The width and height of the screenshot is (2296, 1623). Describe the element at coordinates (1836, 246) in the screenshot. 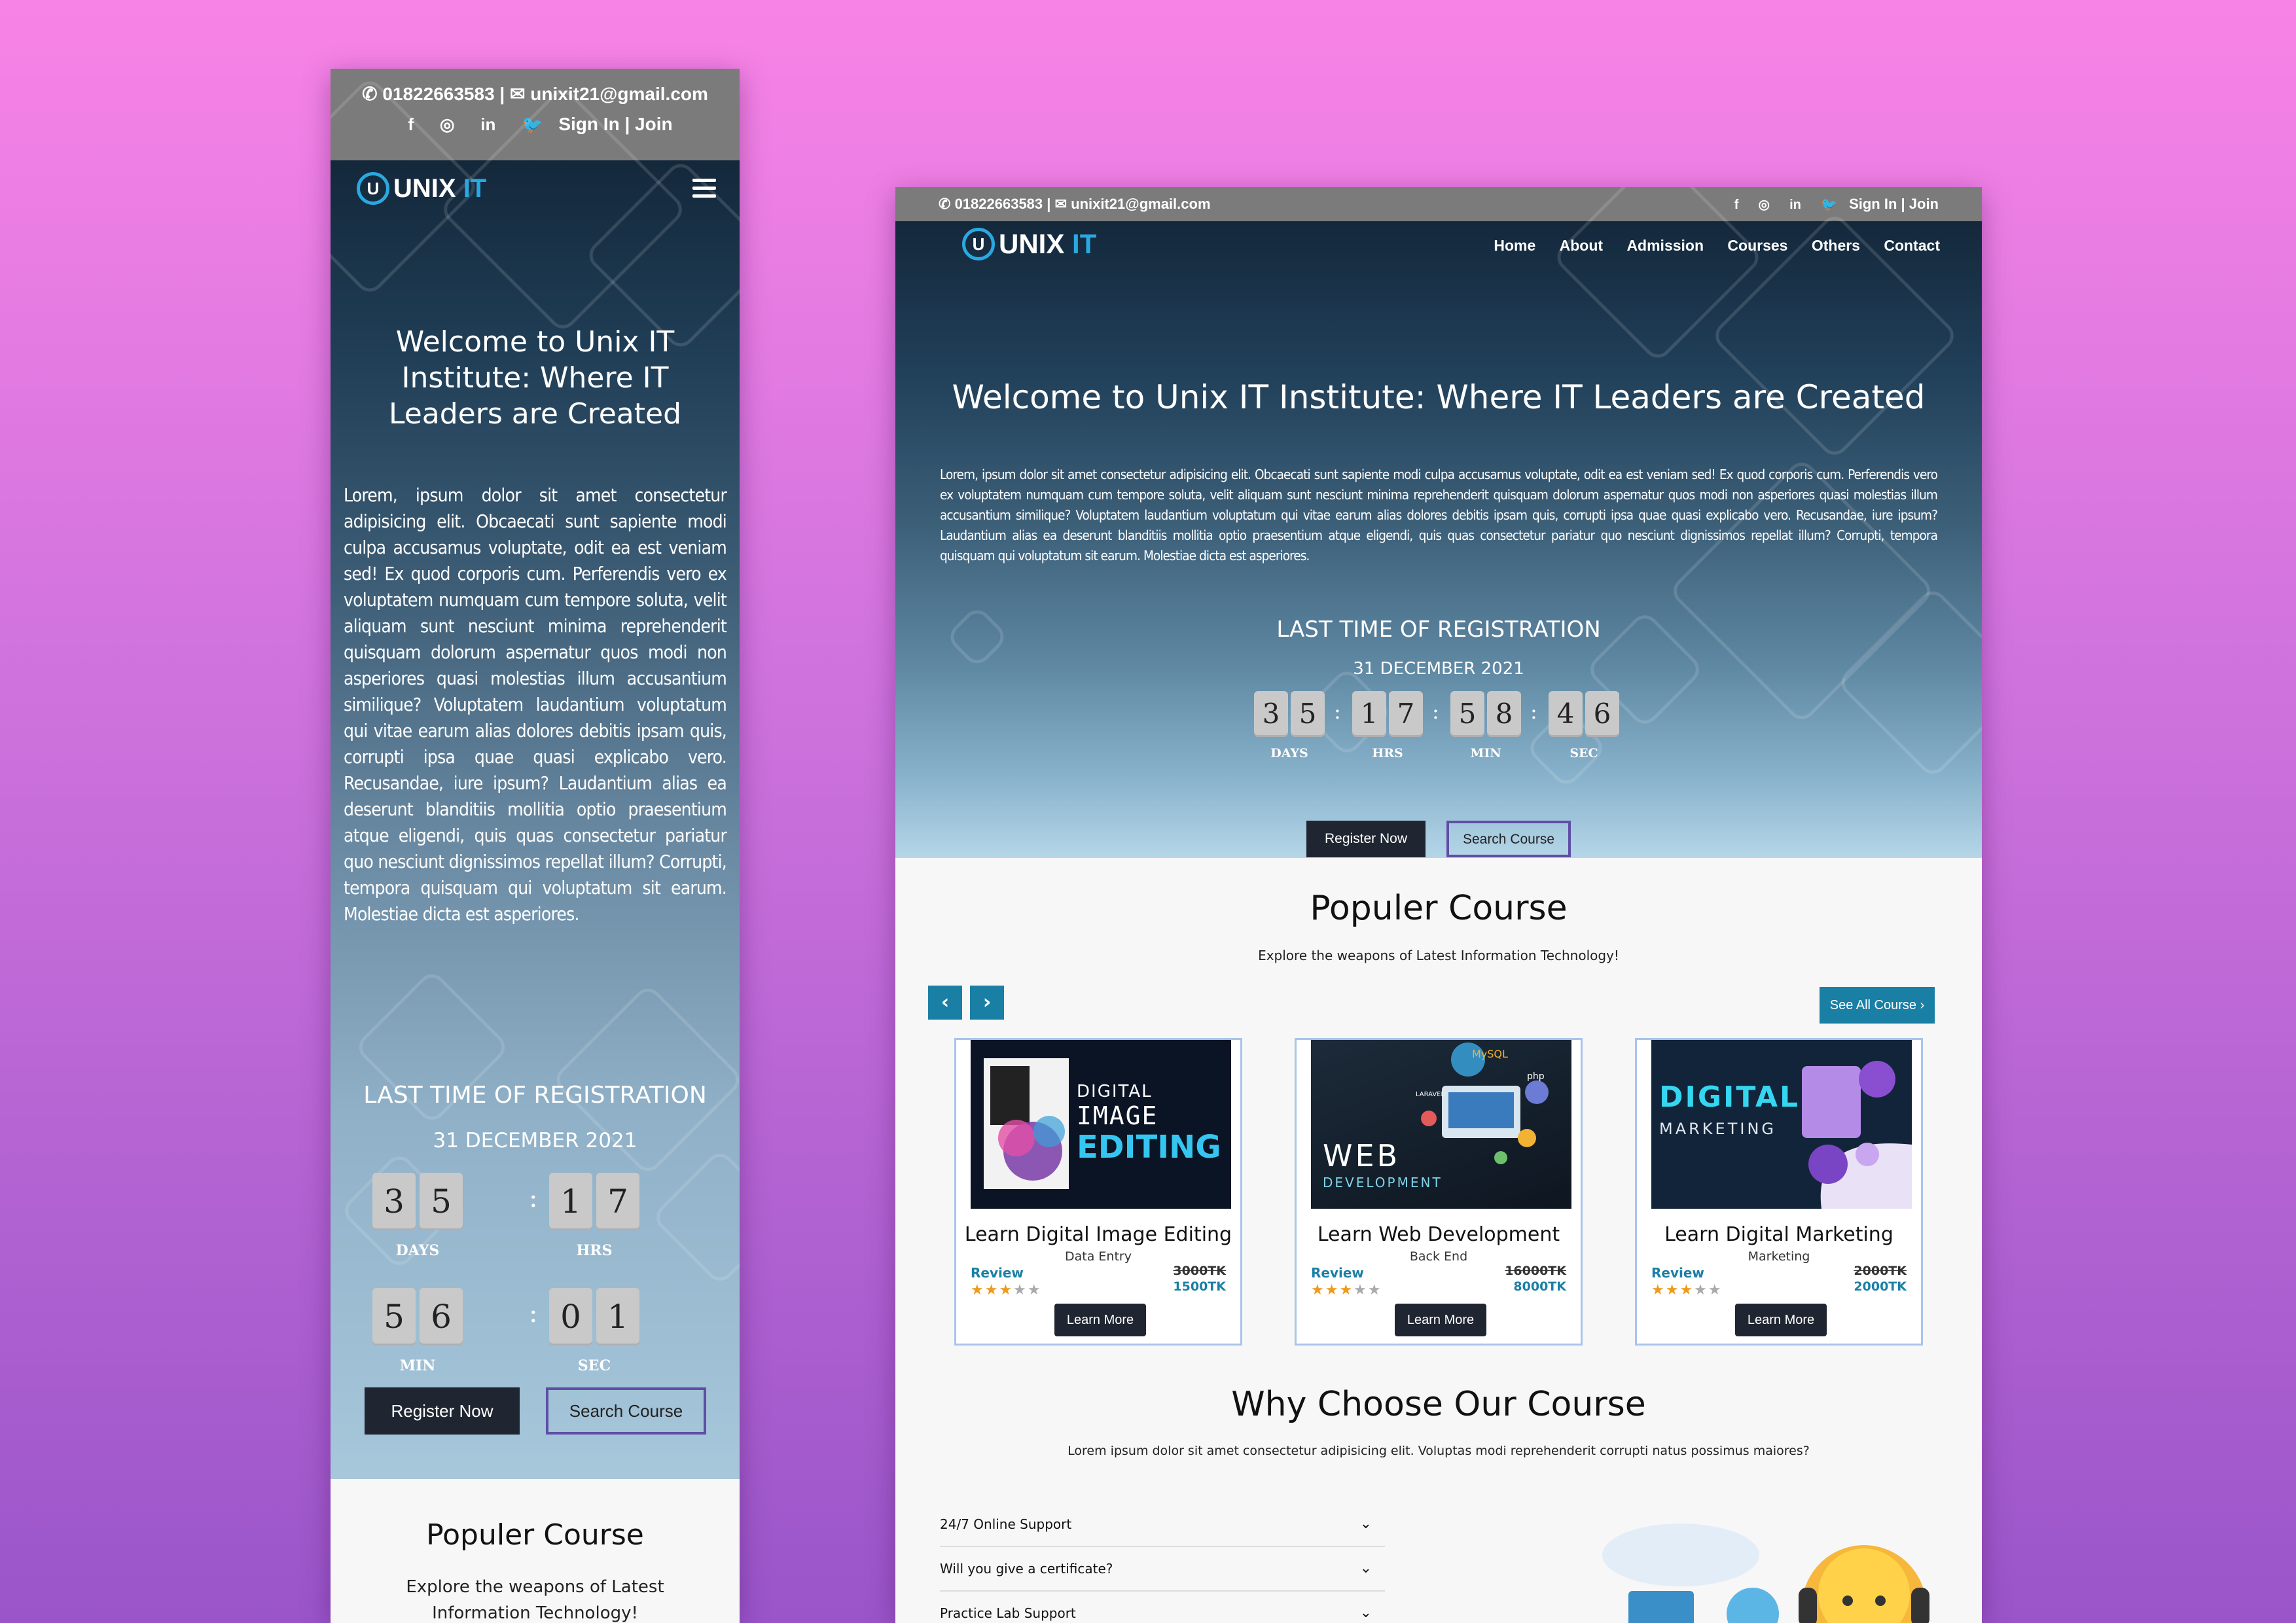

I see `nav-others: Others` at that location.